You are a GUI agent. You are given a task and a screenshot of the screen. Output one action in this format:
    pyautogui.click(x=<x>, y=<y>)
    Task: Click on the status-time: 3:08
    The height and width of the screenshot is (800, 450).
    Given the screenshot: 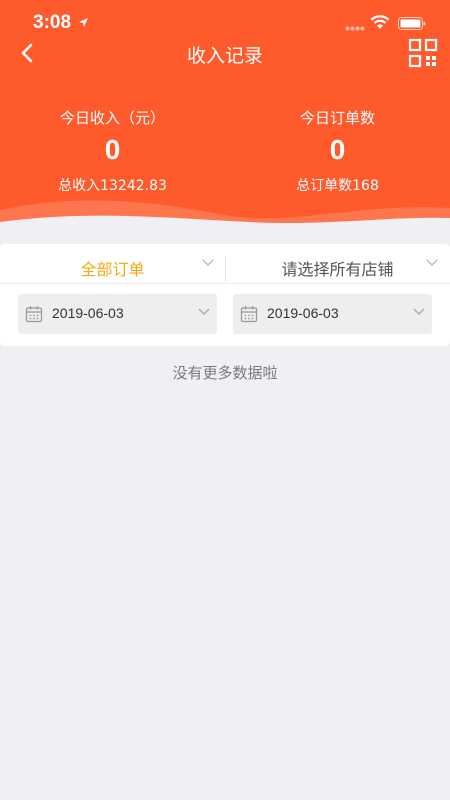 What is the action you would take?
    pyautogui.click(x=52, y=22)
    